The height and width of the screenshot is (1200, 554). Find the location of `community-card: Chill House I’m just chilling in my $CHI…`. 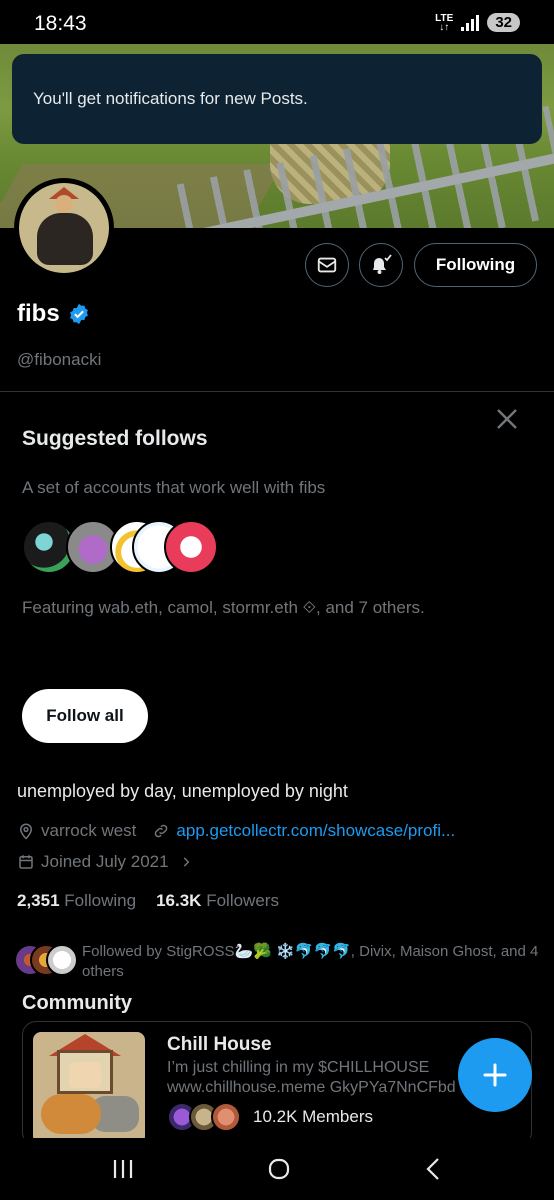

community-card: Chill House I’m just chilling in my $CHI… is located at coordinates (277, 1083).